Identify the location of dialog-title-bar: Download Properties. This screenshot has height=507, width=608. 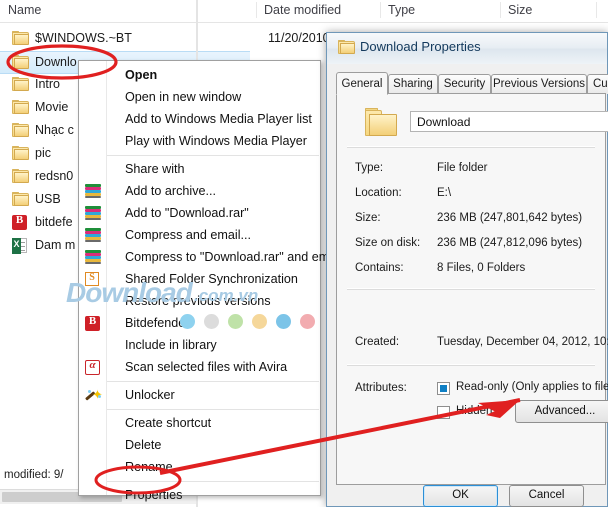
(467, 48).